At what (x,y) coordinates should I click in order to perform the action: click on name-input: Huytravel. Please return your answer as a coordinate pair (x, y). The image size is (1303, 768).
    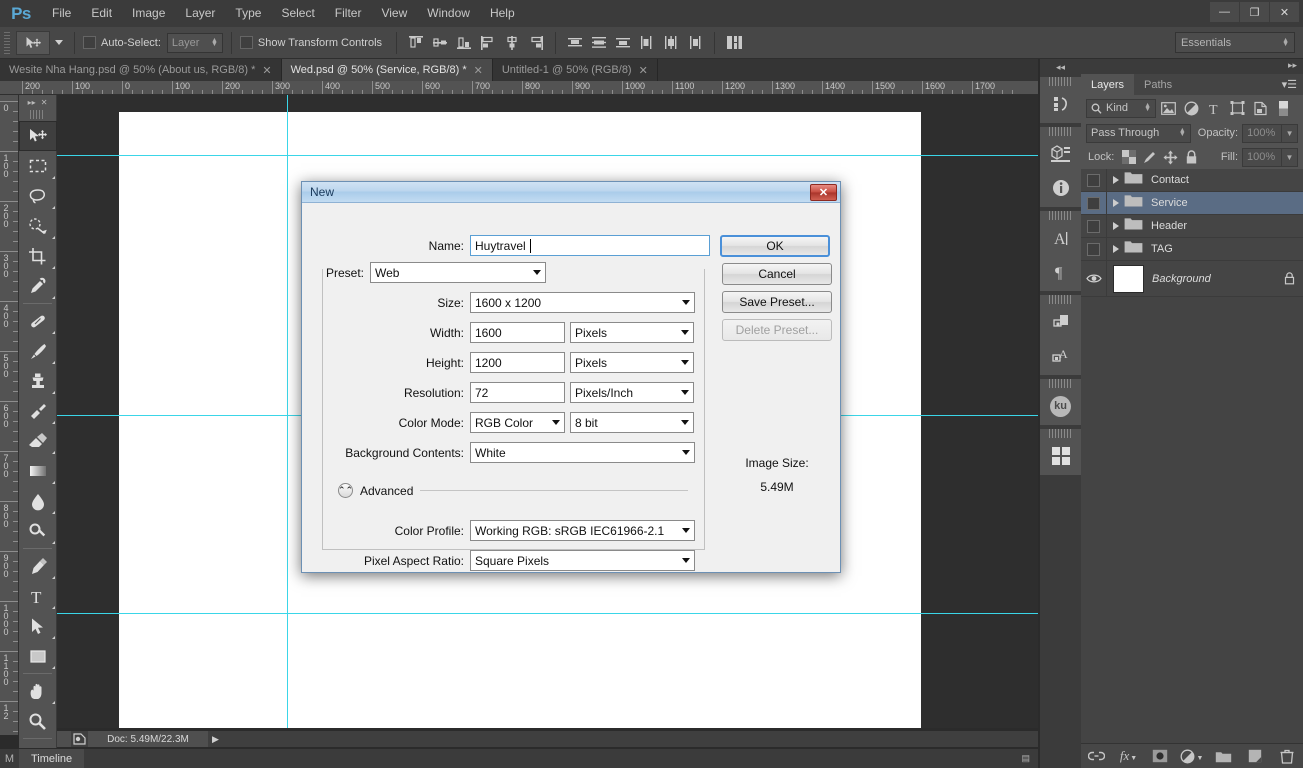
    Looking at the image, I should click on (590, 245).